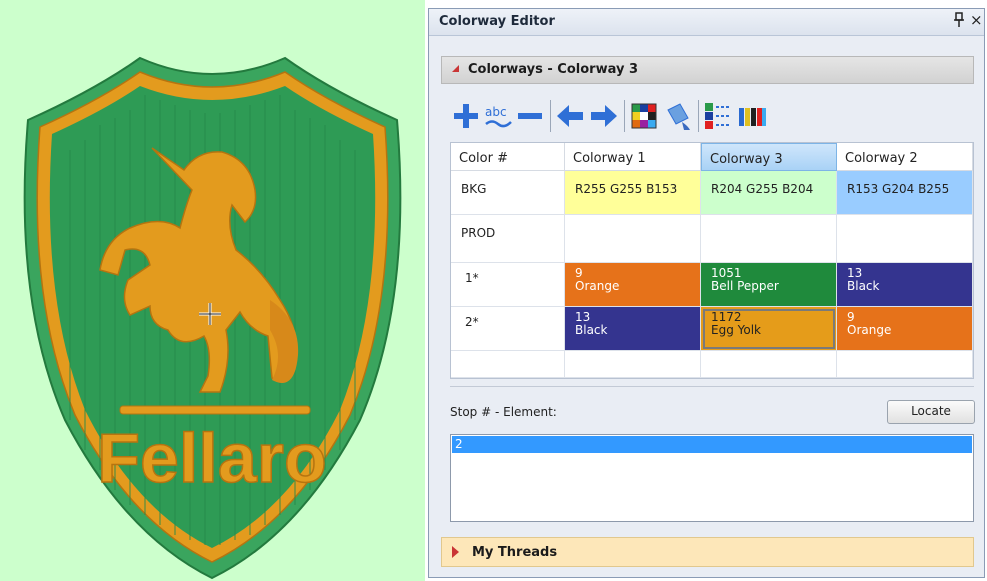 The image size is (987, 581). Describe the element at coordinates (212, 458) in the screenshot. I see `logo-text: Fellaro` at that location.